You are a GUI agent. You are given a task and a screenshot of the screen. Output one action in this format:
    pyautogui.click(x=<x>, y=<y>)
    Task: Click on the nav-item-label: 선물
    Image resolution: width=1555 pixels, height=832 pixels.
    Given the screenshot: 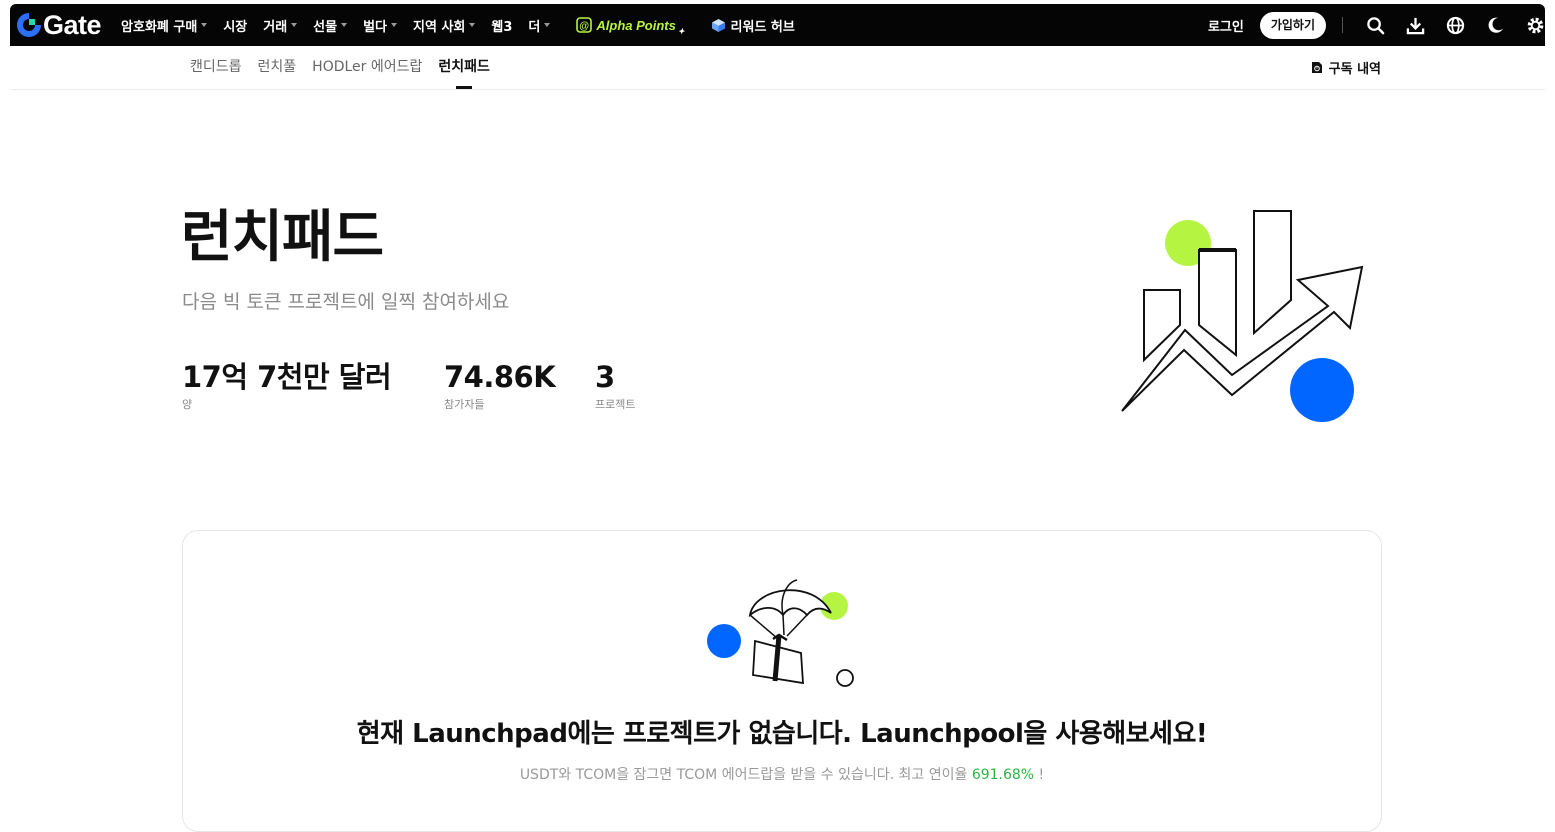 What is the action you would take?
    pyautogui.click(x=325, y=27)
    